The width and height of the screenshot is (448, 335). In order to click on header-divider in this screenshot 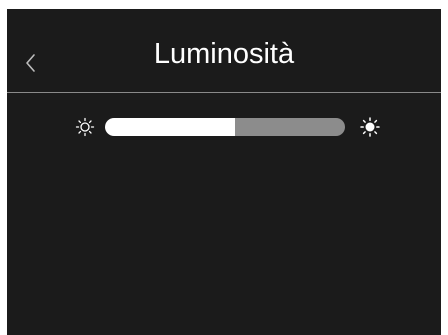, I will do `click(224, 92)`.